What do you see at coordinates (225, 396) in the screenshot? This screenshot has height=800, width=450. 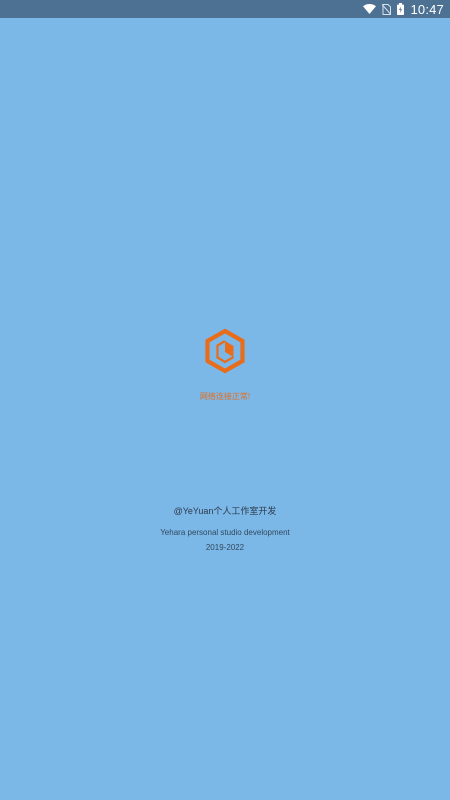 I see `network-status-text: 网络连接正常!` at bounding box center [225, 396].